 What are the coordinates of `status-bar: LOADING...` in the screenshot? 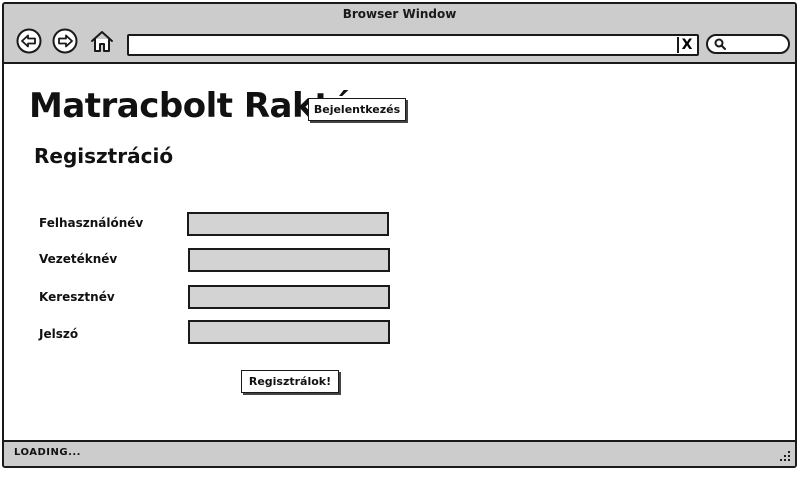 It's located at (399, 453).